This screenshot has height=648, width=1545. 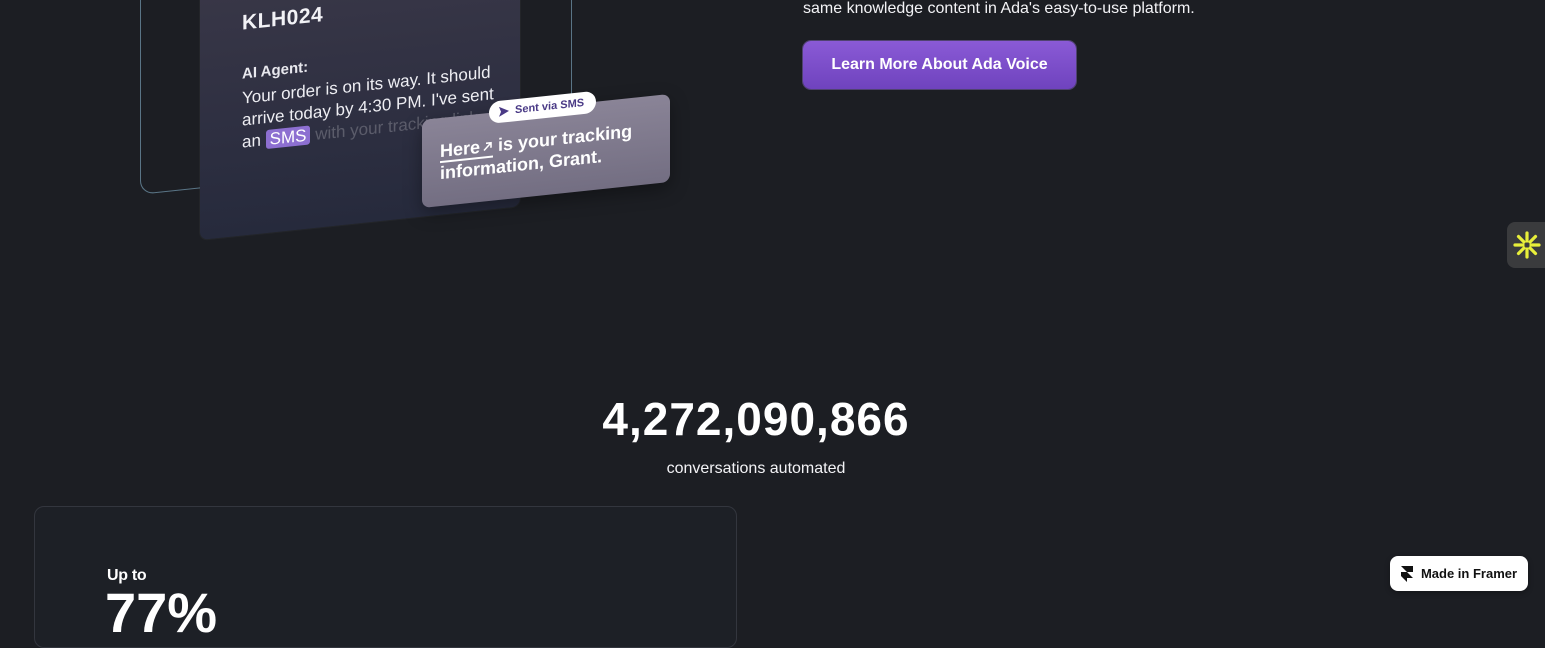 I want to click on send-icon, so click(x=504, y=111).